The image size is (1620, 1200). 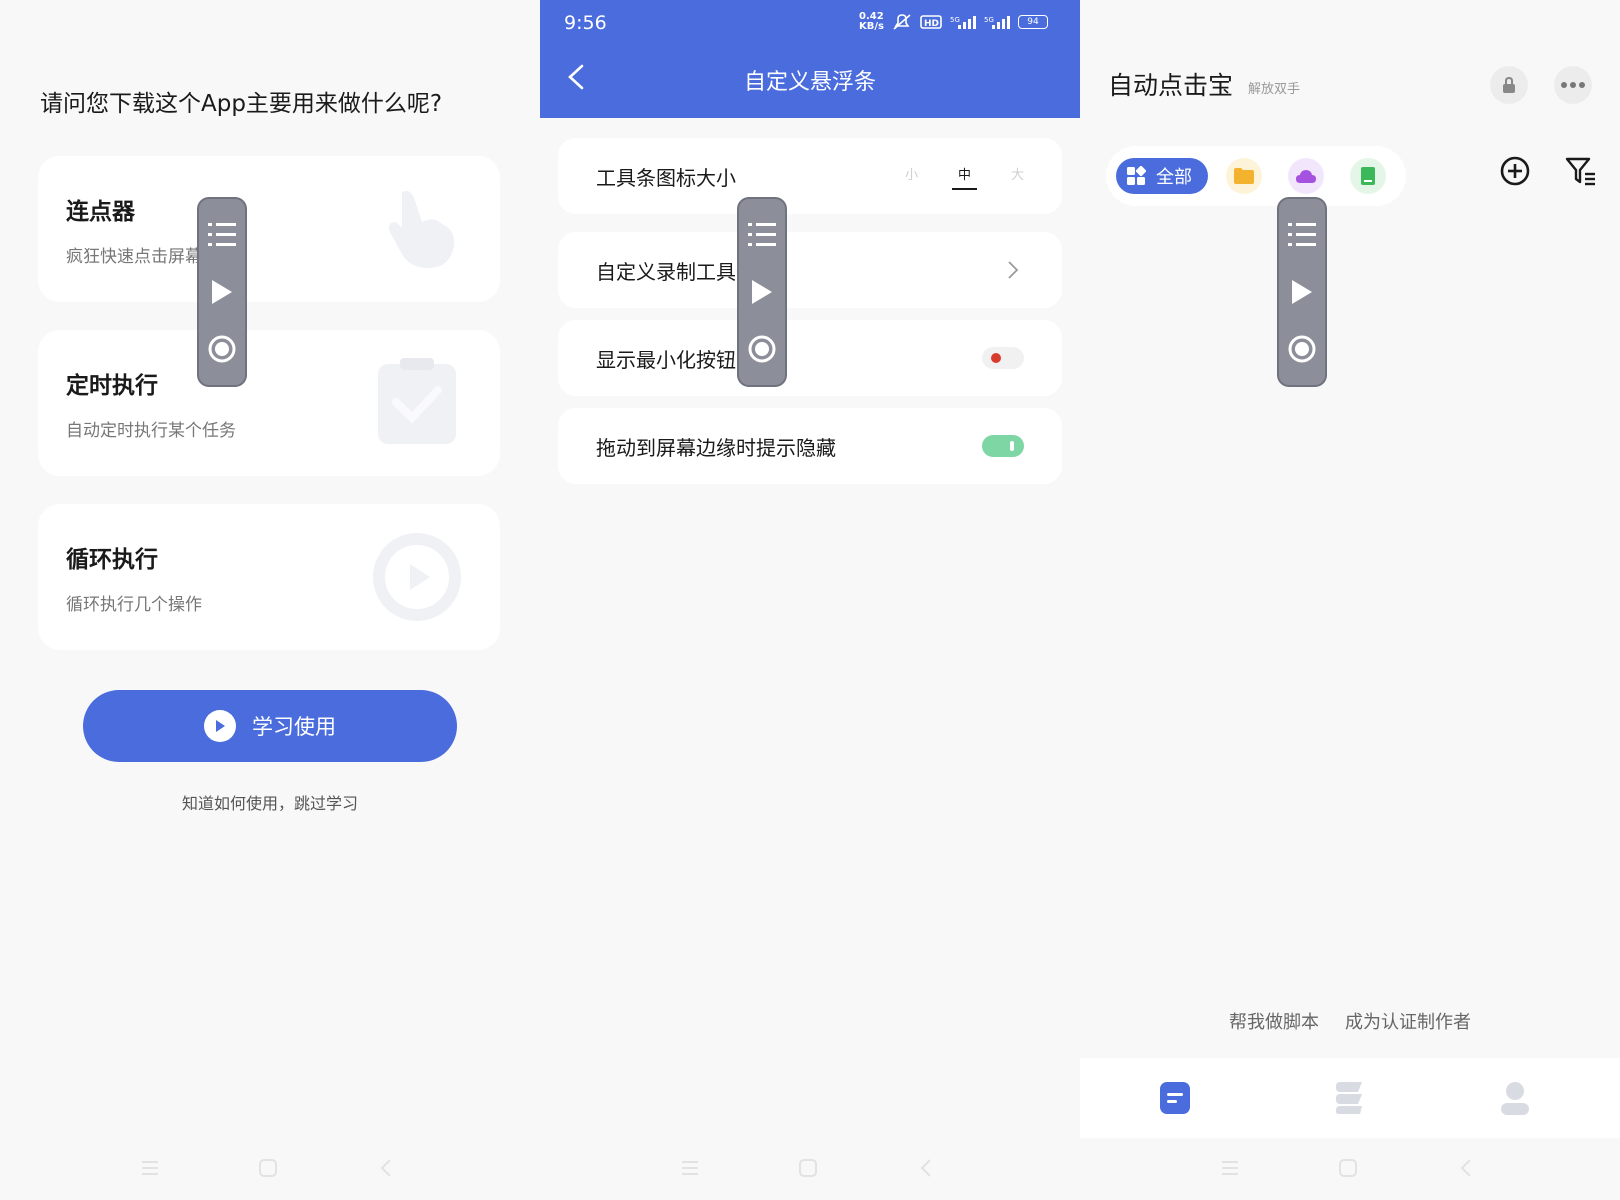 I want to click on size-option-small: 小, so click(x=911, y=177).